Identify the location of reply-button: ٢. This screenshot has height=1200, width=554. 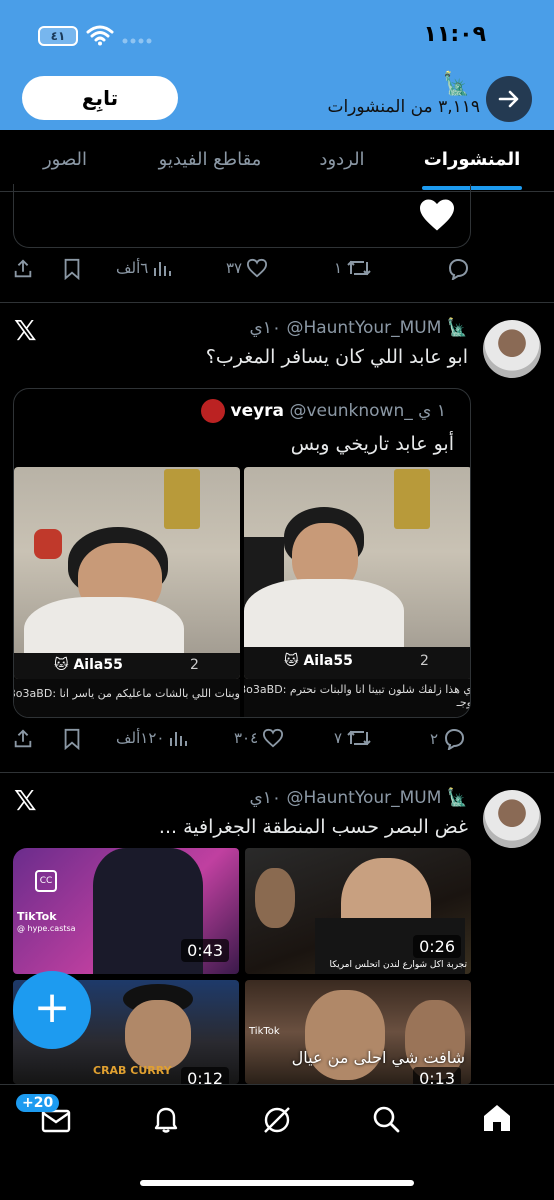
(448, 739).